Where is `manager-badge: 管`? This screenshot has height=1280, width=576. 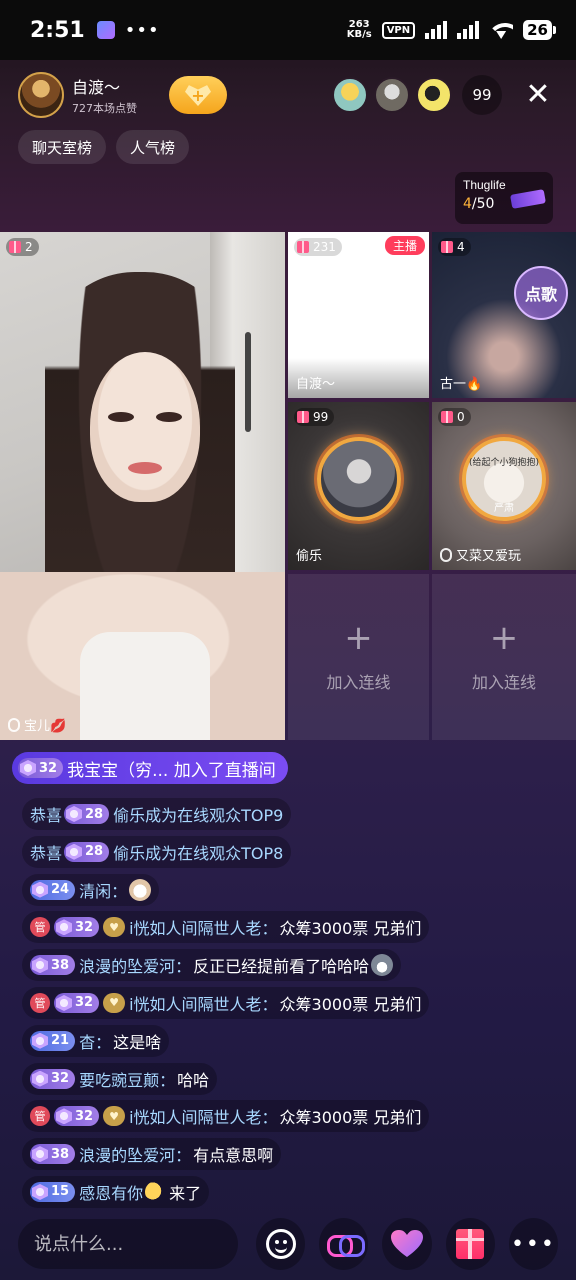 manager-badge: 管 is located at coordinates (40, 1116).